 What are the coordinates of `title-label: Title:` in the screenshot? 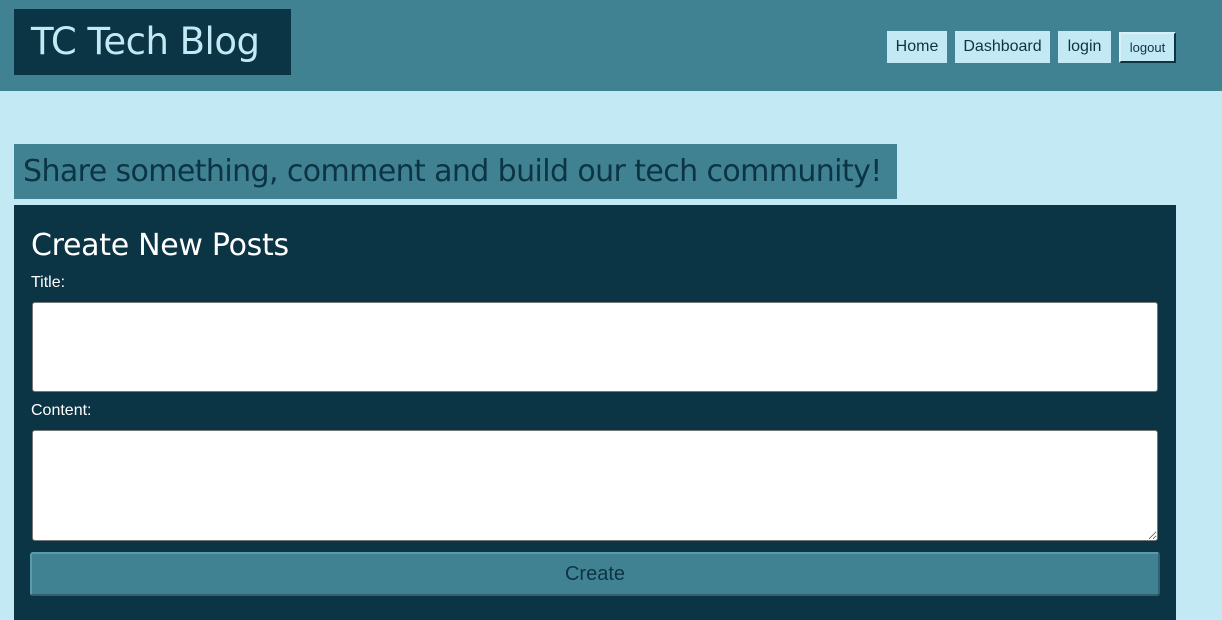 It's located at (48, 282).